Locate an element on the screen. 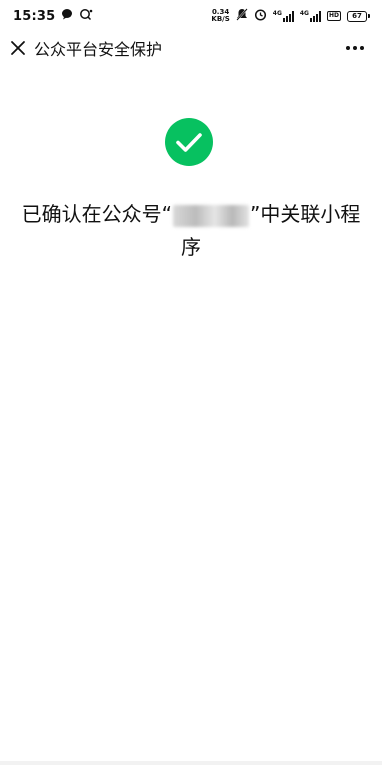 The image size is (382, 765). more-icon is located at coordinates (355, 48).